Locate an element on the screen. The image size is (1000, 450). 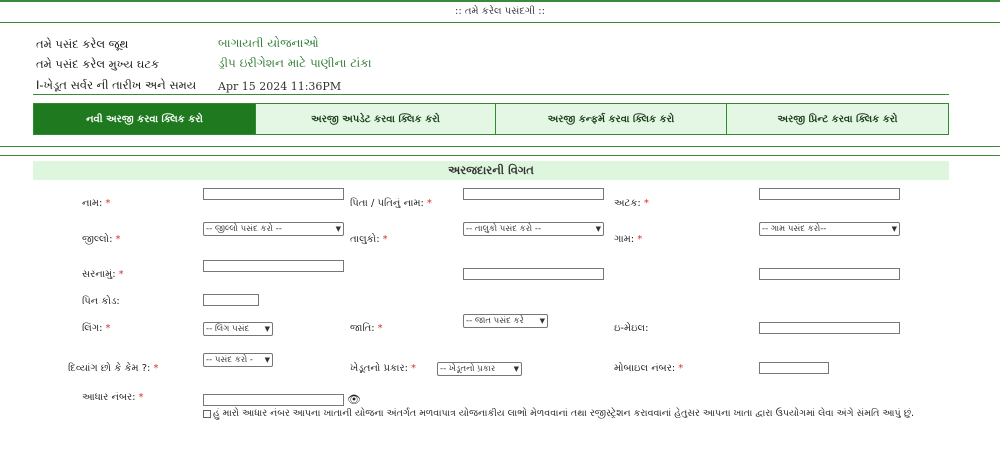
farmer-type-label: ખેડૂતનો પ્રકાર: * is located at coordinates (383, 368).